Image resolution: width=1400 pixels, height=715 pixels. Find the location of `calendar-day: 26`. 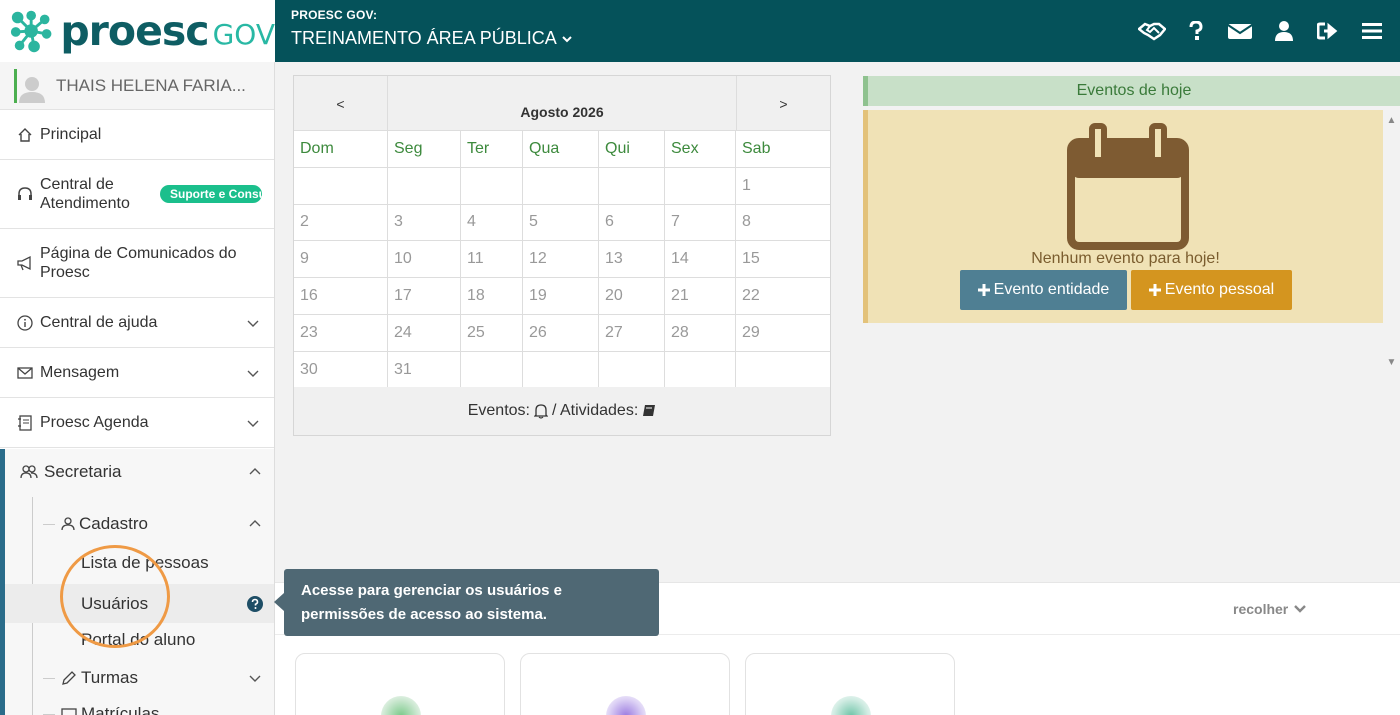

calendar-day: 26 is located at coordinates (561, 332).